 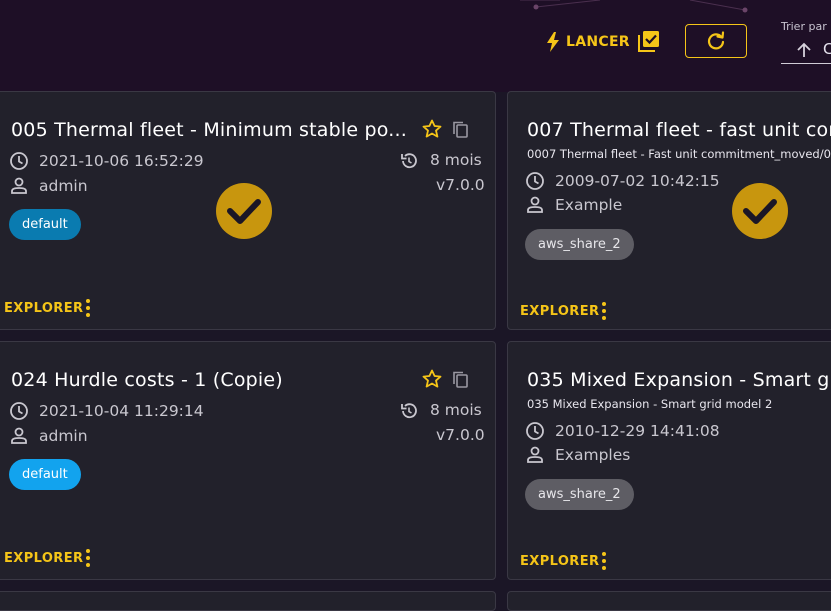 I want to click on refresh-button, so click(x=716, y=41).